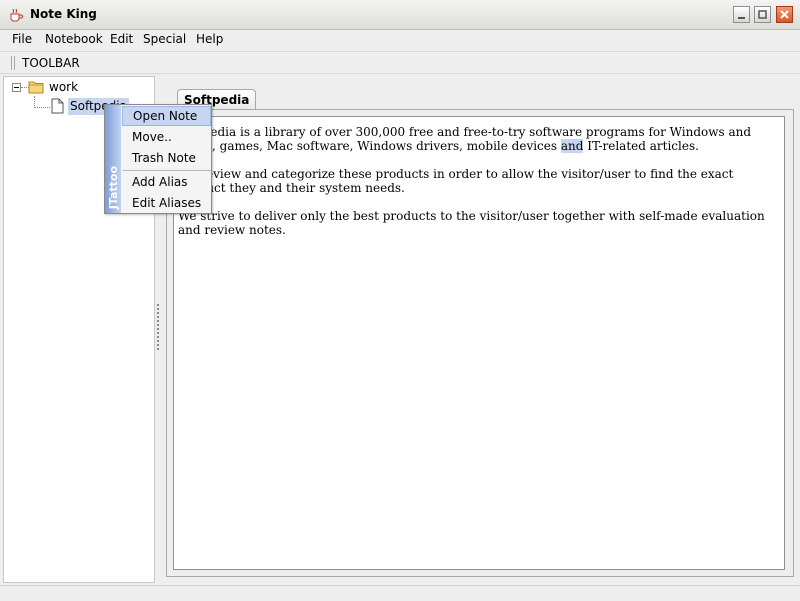 The image size is (800, 601). Describe the element at coordinates (16, 15) in the screenshot. I see `coffee-cup-icon` at that location.